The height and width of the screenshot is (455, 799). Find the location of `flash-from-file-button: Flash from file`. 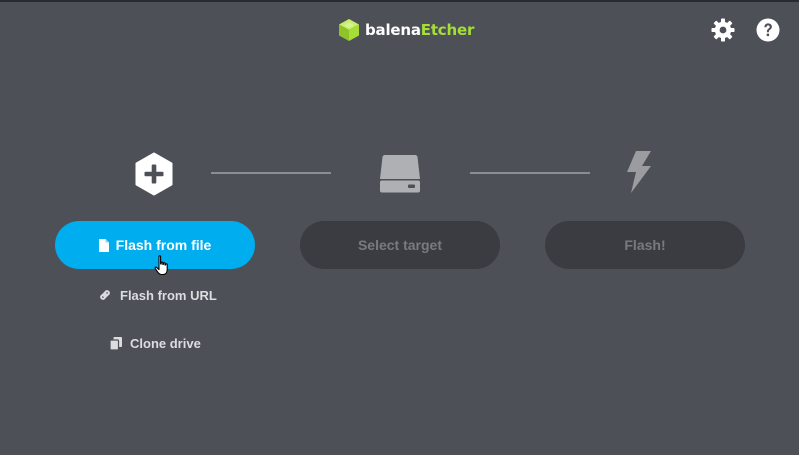

flash-from-file-button: Flash from file is located at coordinates (155, 245).